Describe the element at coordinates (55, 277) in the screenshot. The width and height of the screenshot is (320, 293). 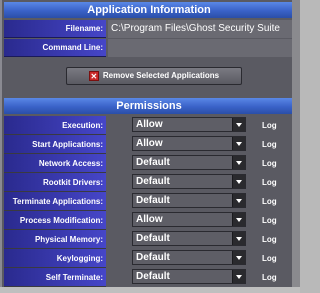
I see `permission-label: Self Terminate:` at that location.